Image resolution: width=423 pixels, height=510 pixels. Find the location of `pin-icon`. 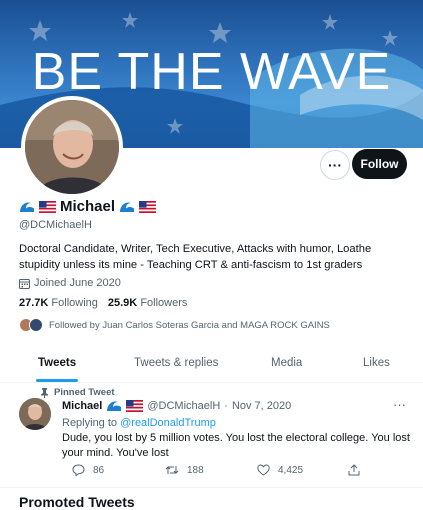

pin-icon is located at coordinates (44, 392).